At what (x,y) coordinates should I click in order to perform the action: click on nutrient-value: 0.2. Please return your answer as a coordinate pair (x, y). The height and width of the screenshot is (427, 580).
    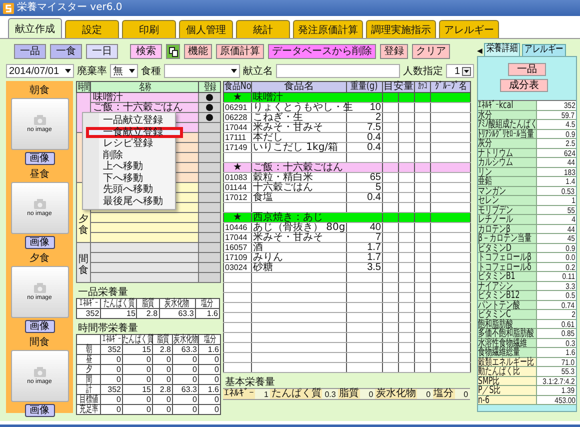
    Looking at the image, I should click on (570, 266).